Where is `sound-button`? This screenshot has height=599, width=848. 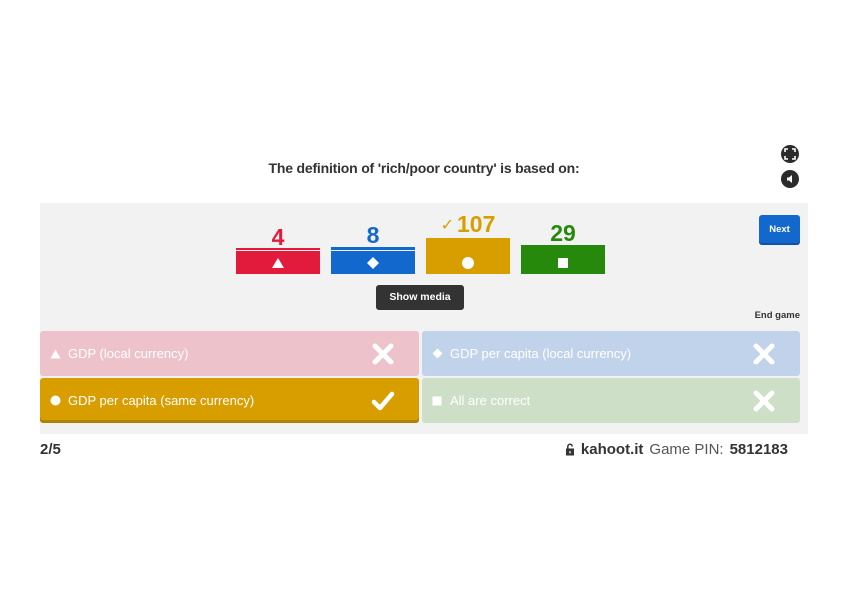
sound-button is located at coordinates (790, 179).